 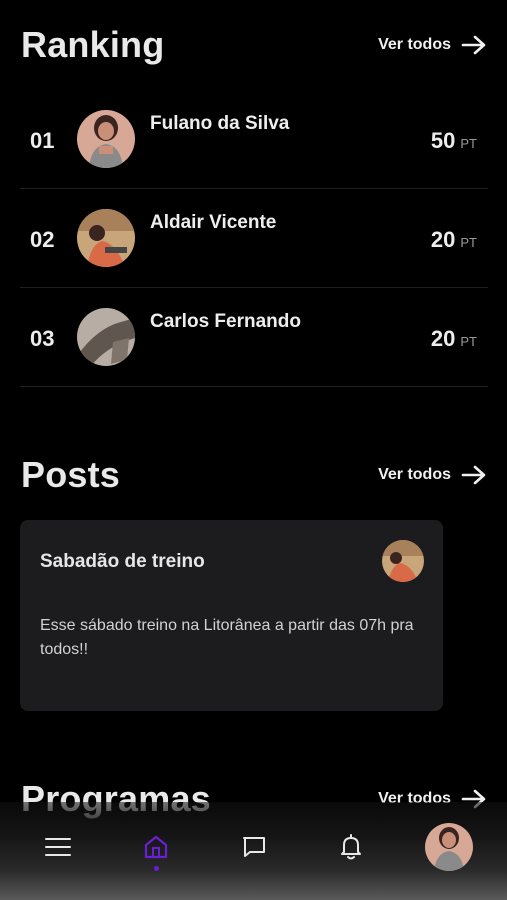 I want to click on post-title: Sabadão de treino, so click(x=122, y=561).